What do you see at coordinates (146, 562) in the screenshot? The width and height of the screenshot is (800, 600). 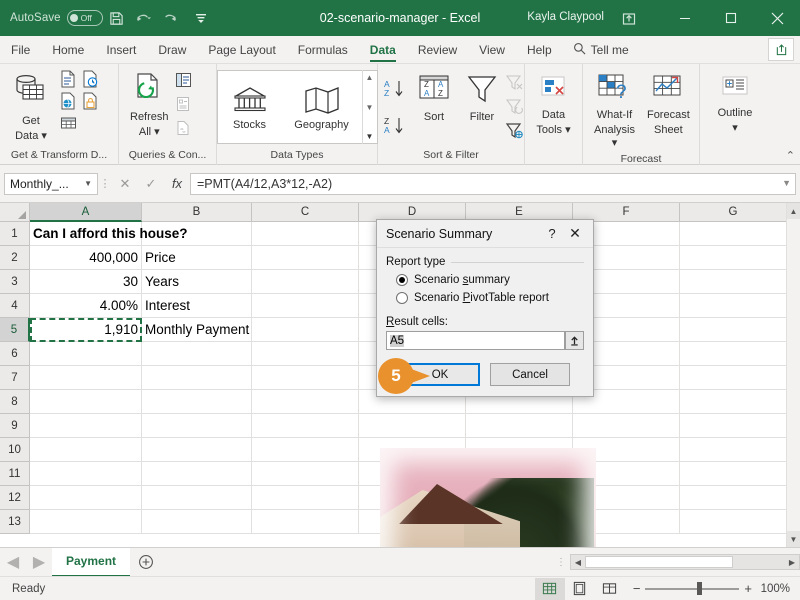 I see `add-sheet-icon` at bounding box center [146, 562].